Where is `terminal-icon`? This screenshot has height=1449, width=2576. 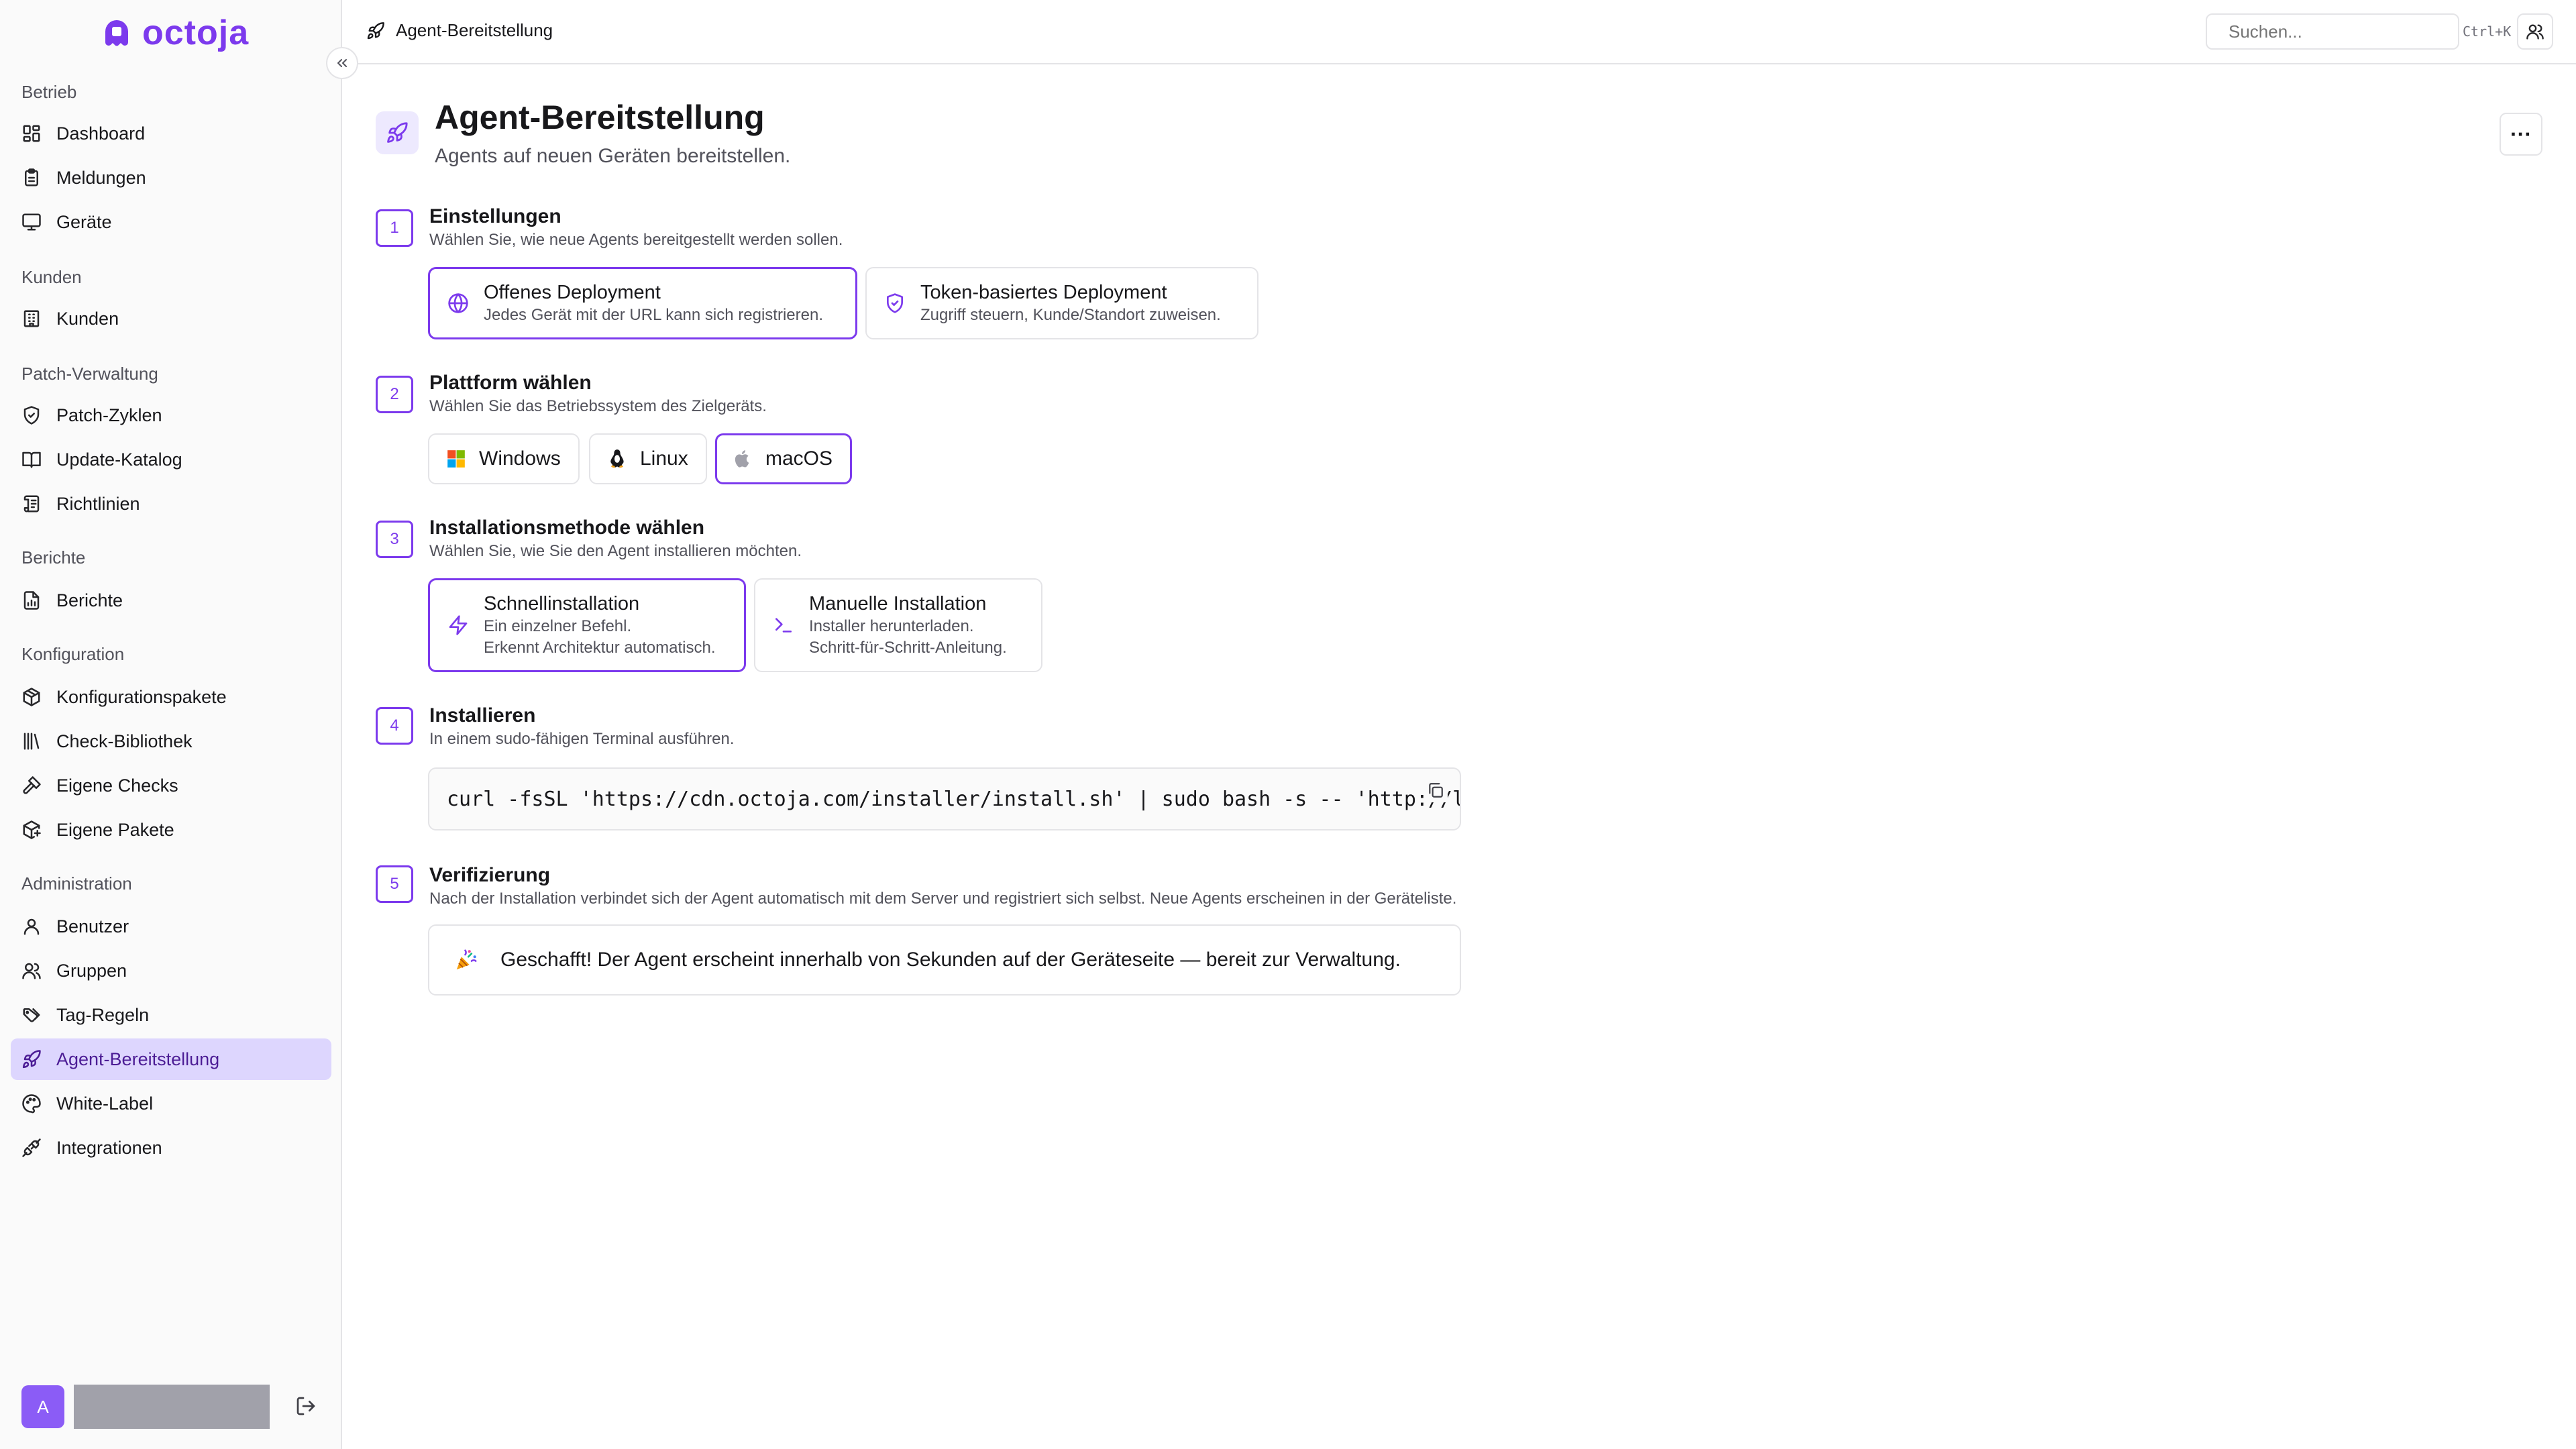 terminal-icon is located at coordinates (783, 625).